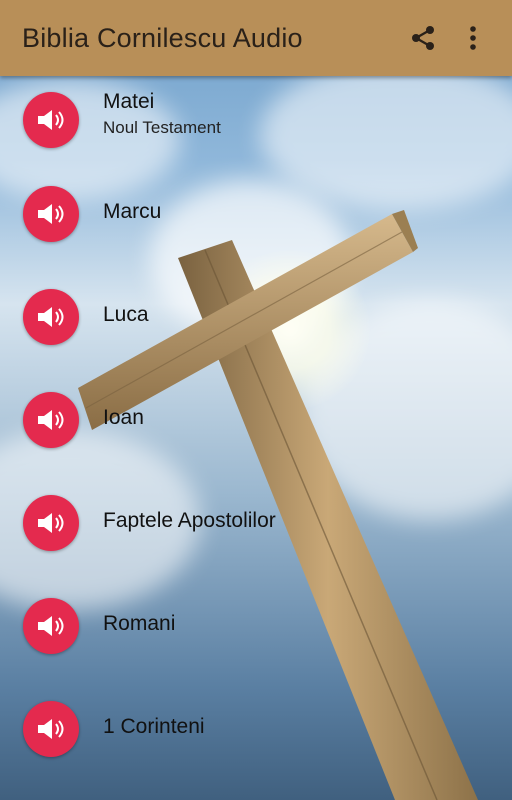  Describe the element at coordinates (256, 419) in the screenshot. I see `list-item: Ioan` at that location.